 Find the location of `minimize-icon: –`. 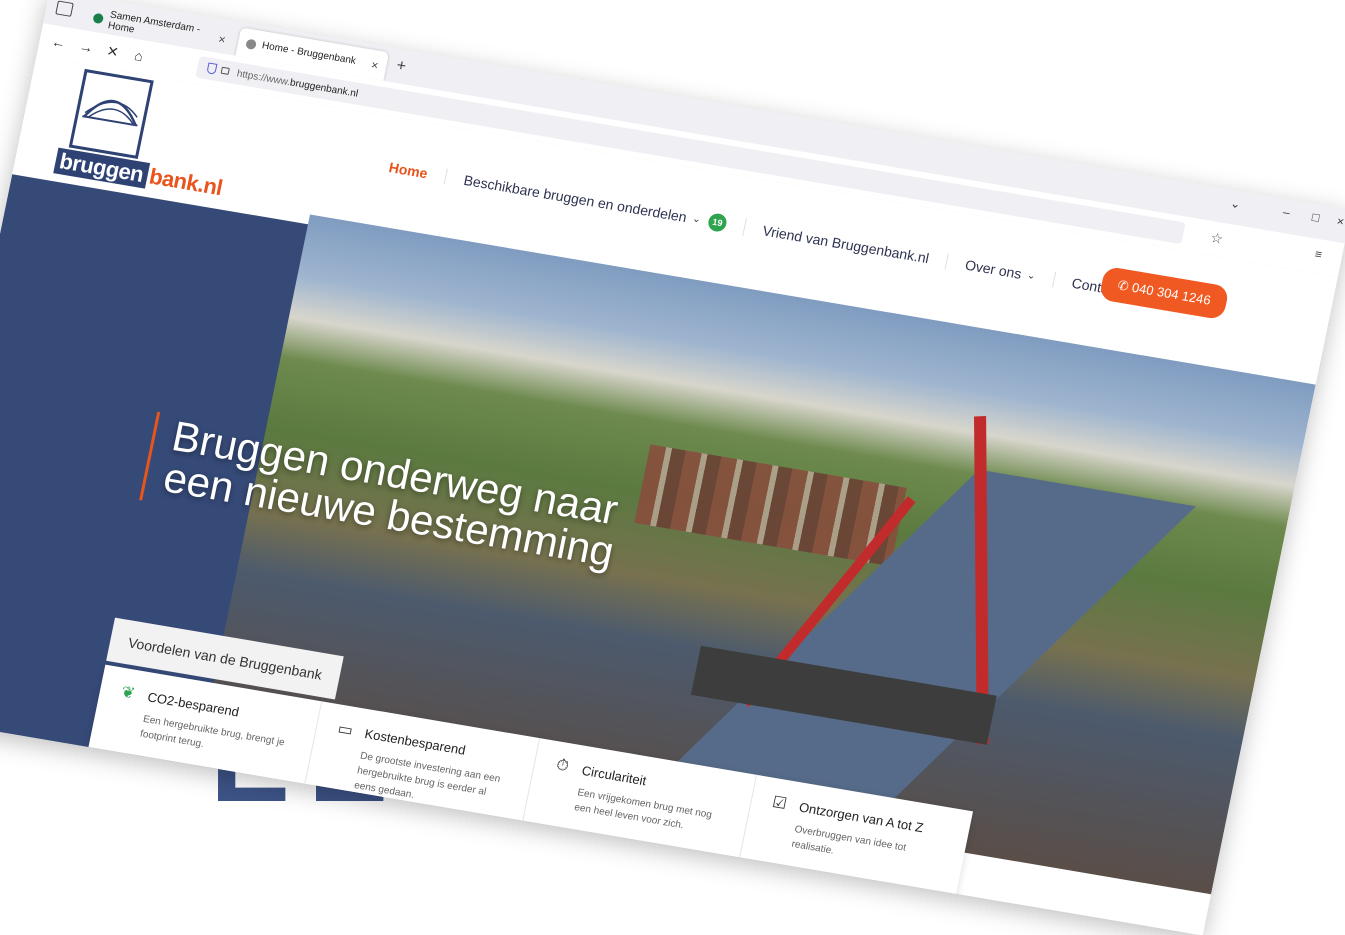

minimize-icon: – is located at coordinates (1286, 212).